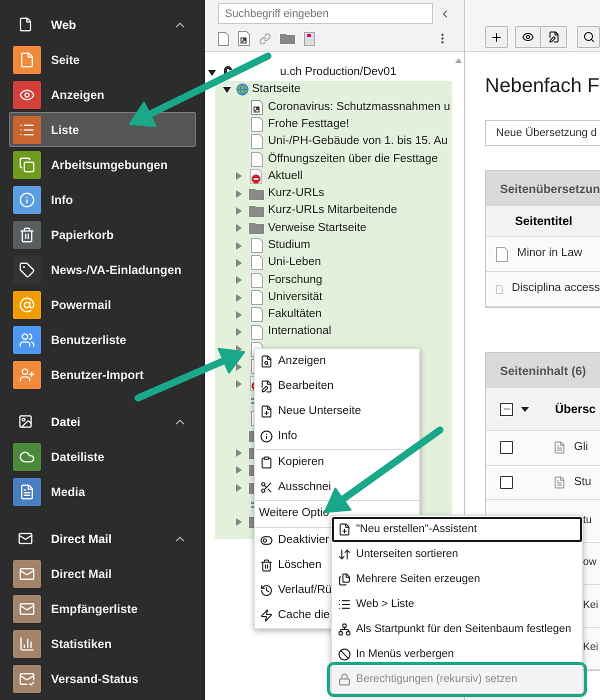  What do you see at coordinates (77, 95) in the screenshot?
I see `module-label: Anzeigen` at bounding box center [77, 95].